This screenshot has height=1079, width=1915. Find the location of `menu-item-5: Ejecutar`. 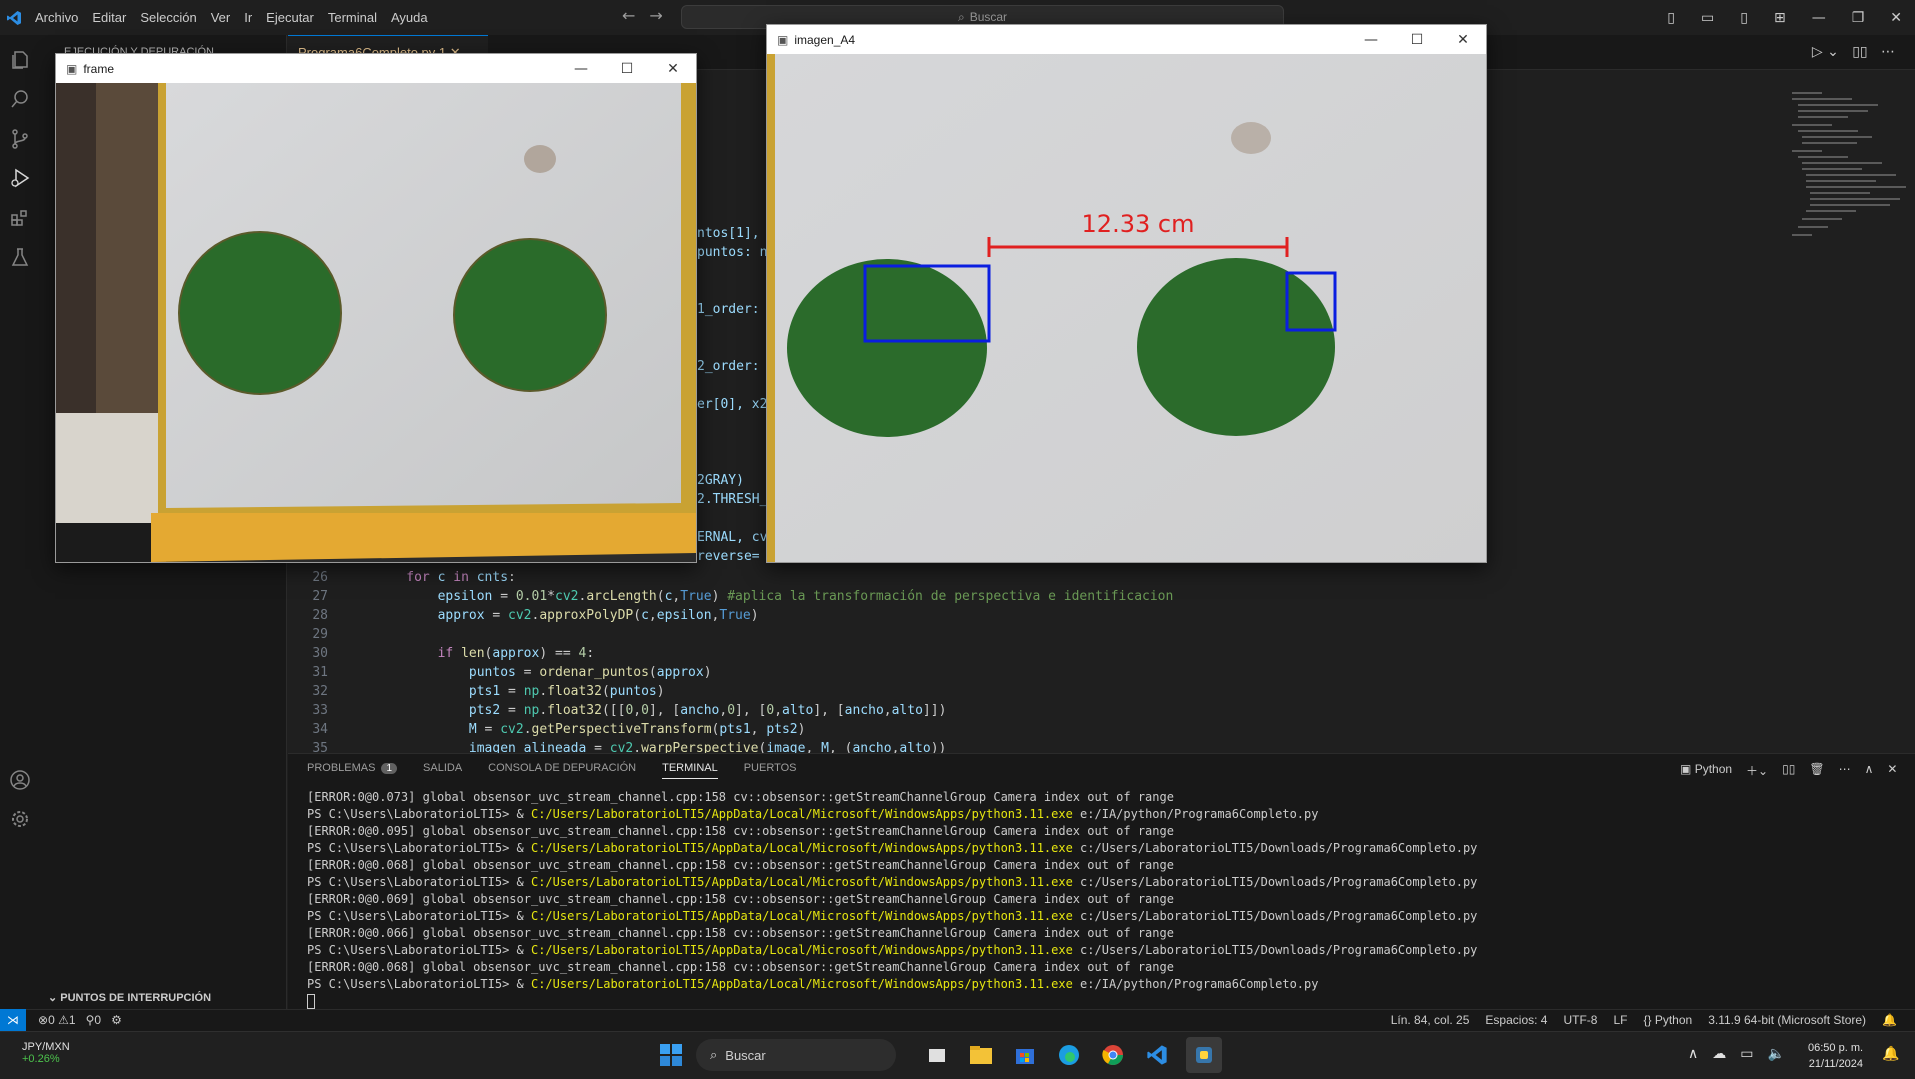

menu-item-5: Ejecutar is located at coordinates (290, 17).